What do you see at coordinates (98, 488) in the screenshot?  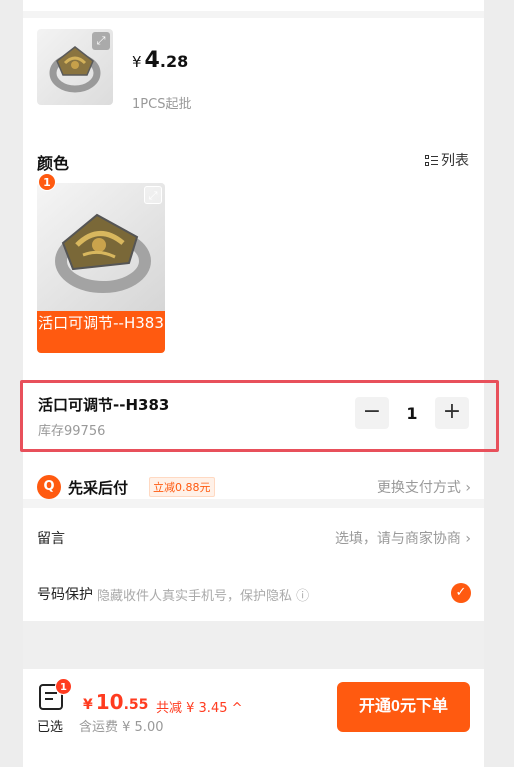 I see `payment-title: 先采后付` at bounding box center [98, 488].